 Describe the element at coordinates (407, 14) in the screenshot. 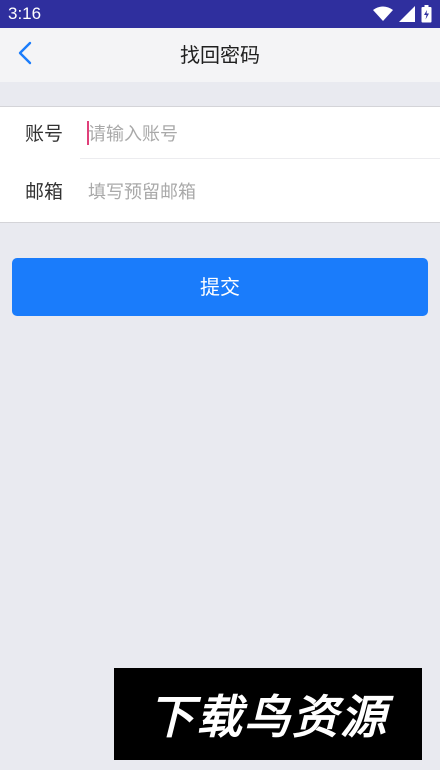

I see `cell-signal-icon` at that location.